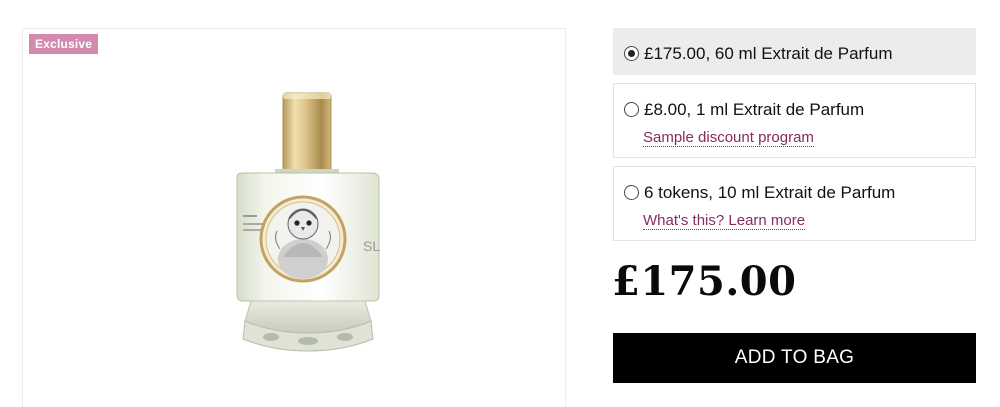  I want to click on product-image: SL, so click(308, 239).